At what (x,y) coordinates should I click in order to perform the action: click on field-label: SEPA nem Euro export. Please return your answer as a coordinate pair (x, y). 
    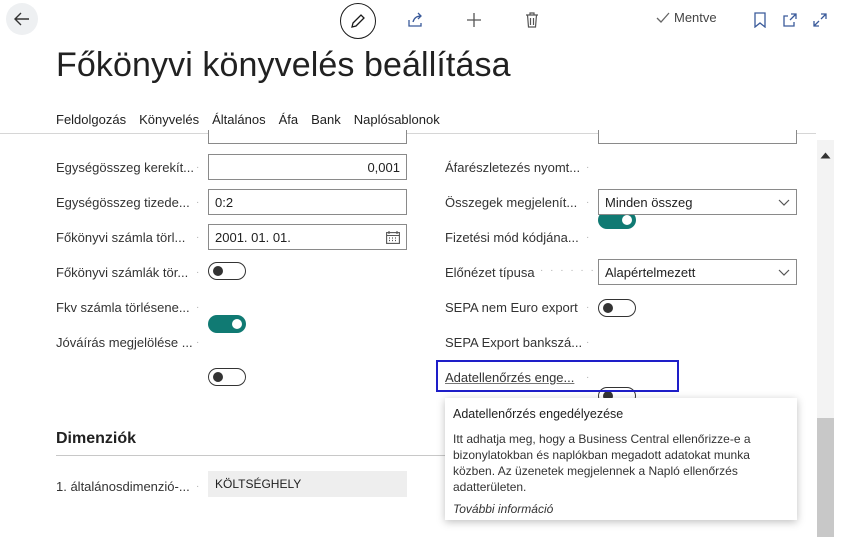
    Looking at the image, I should click on (511, 307).